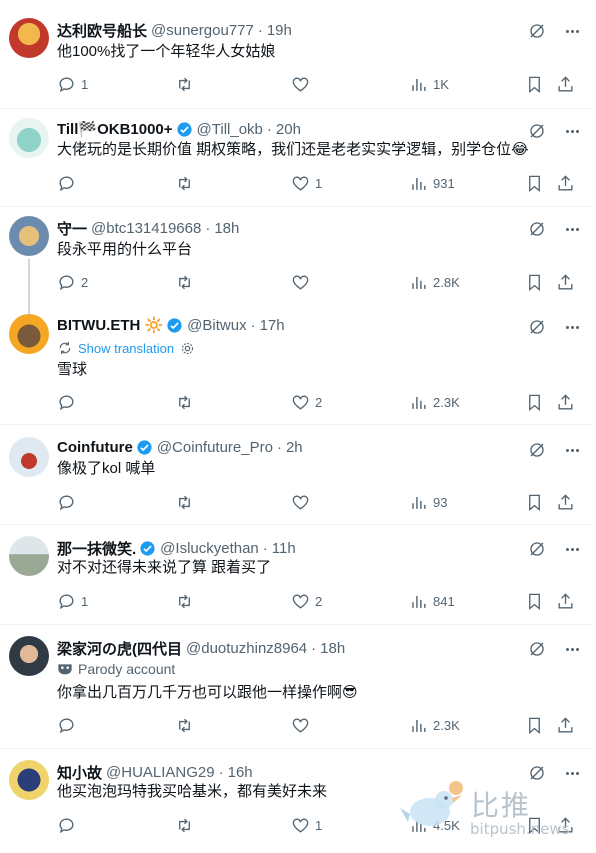 Image resolution: width=596 pixels, height=853 pixels. What do you see at coordinates (72, 228) in the screenshot?
I see `author-name: 守一` at bounding box center [72, 228].